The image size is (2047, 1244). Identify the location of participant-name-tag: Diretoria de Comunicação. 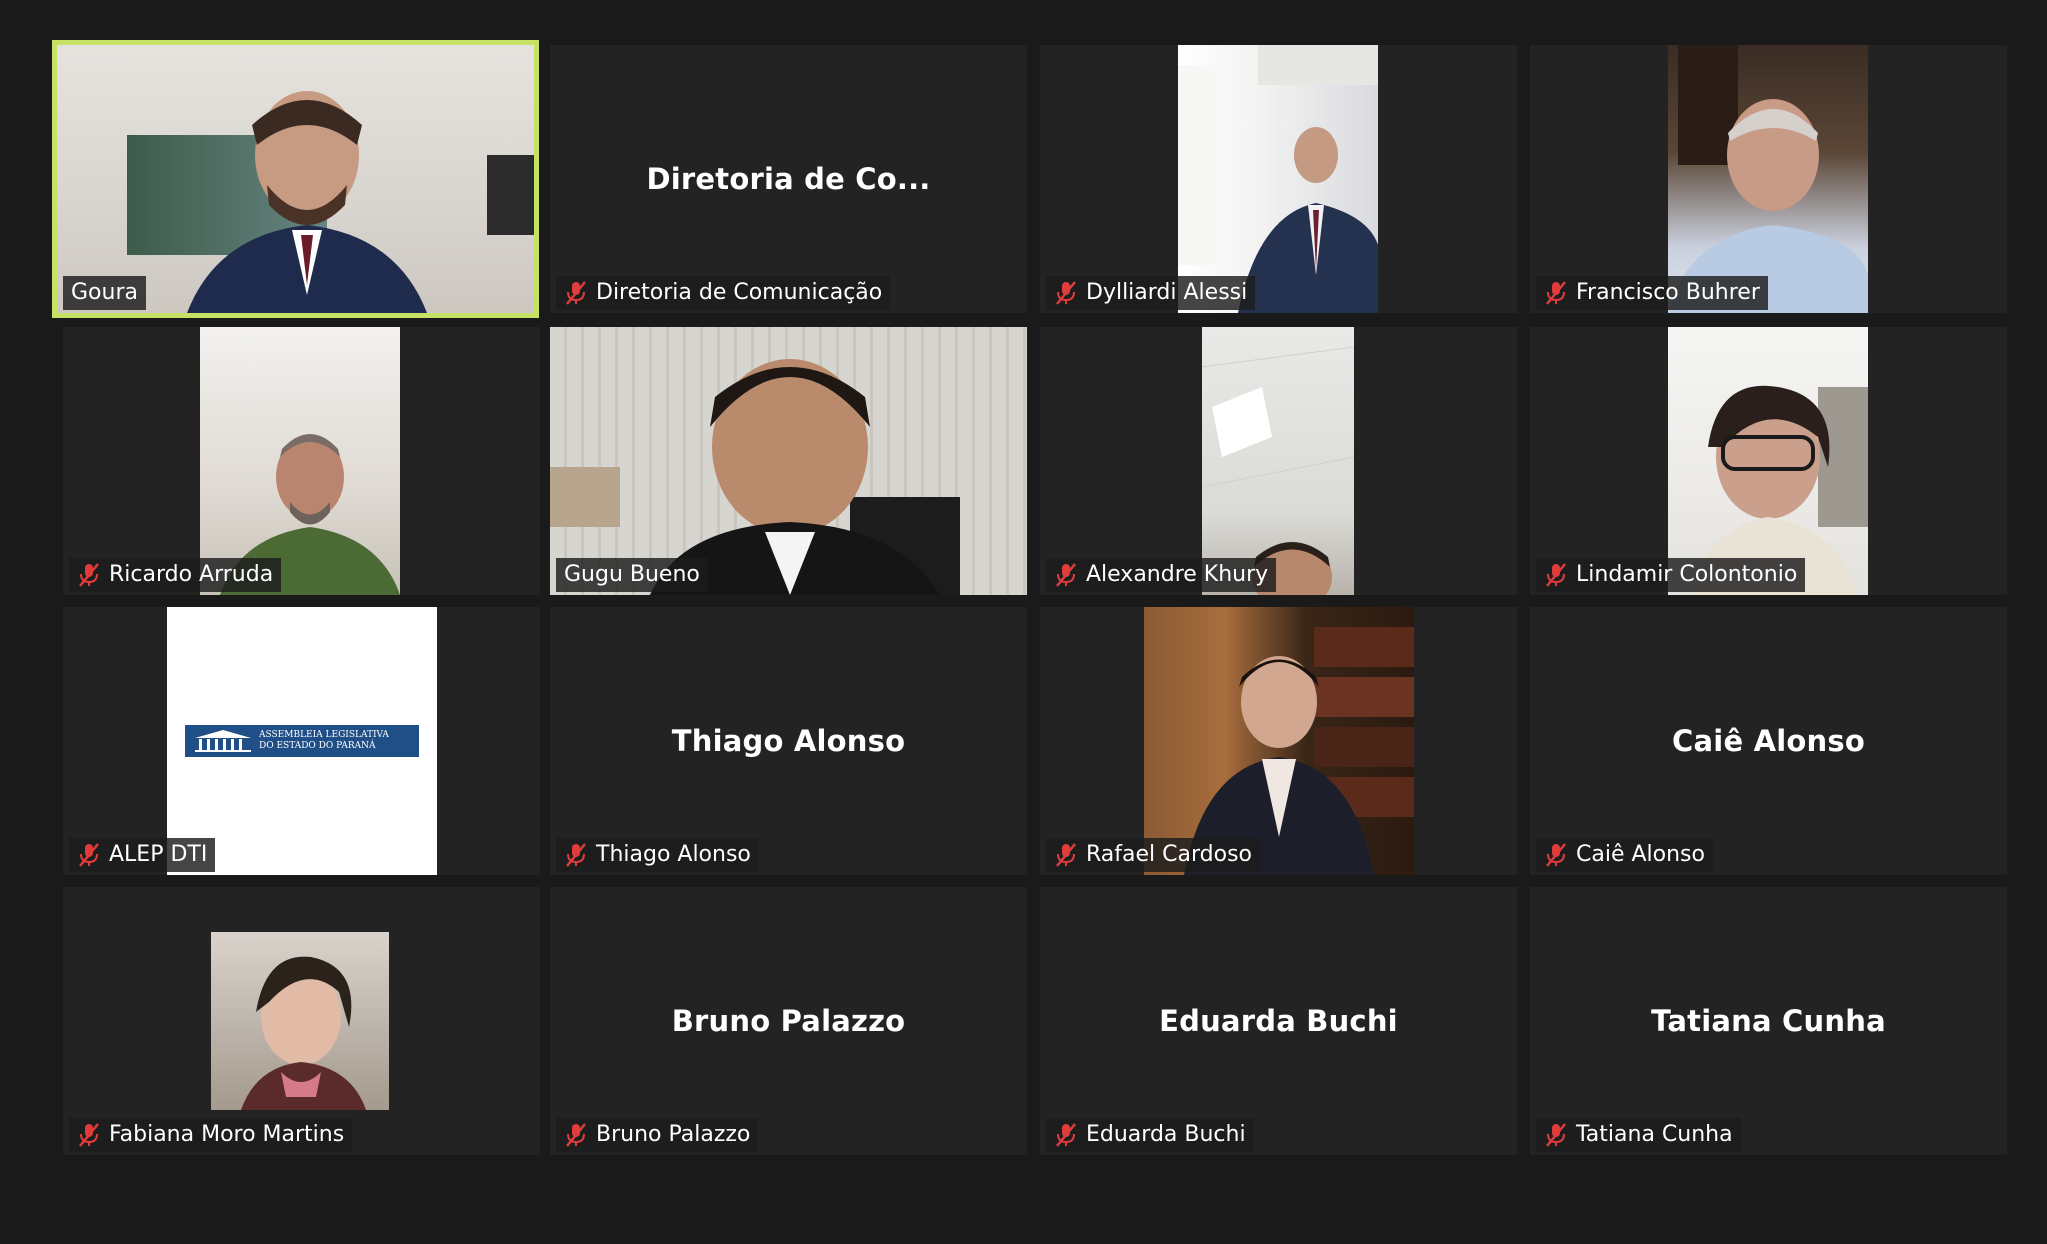
(723, 293).